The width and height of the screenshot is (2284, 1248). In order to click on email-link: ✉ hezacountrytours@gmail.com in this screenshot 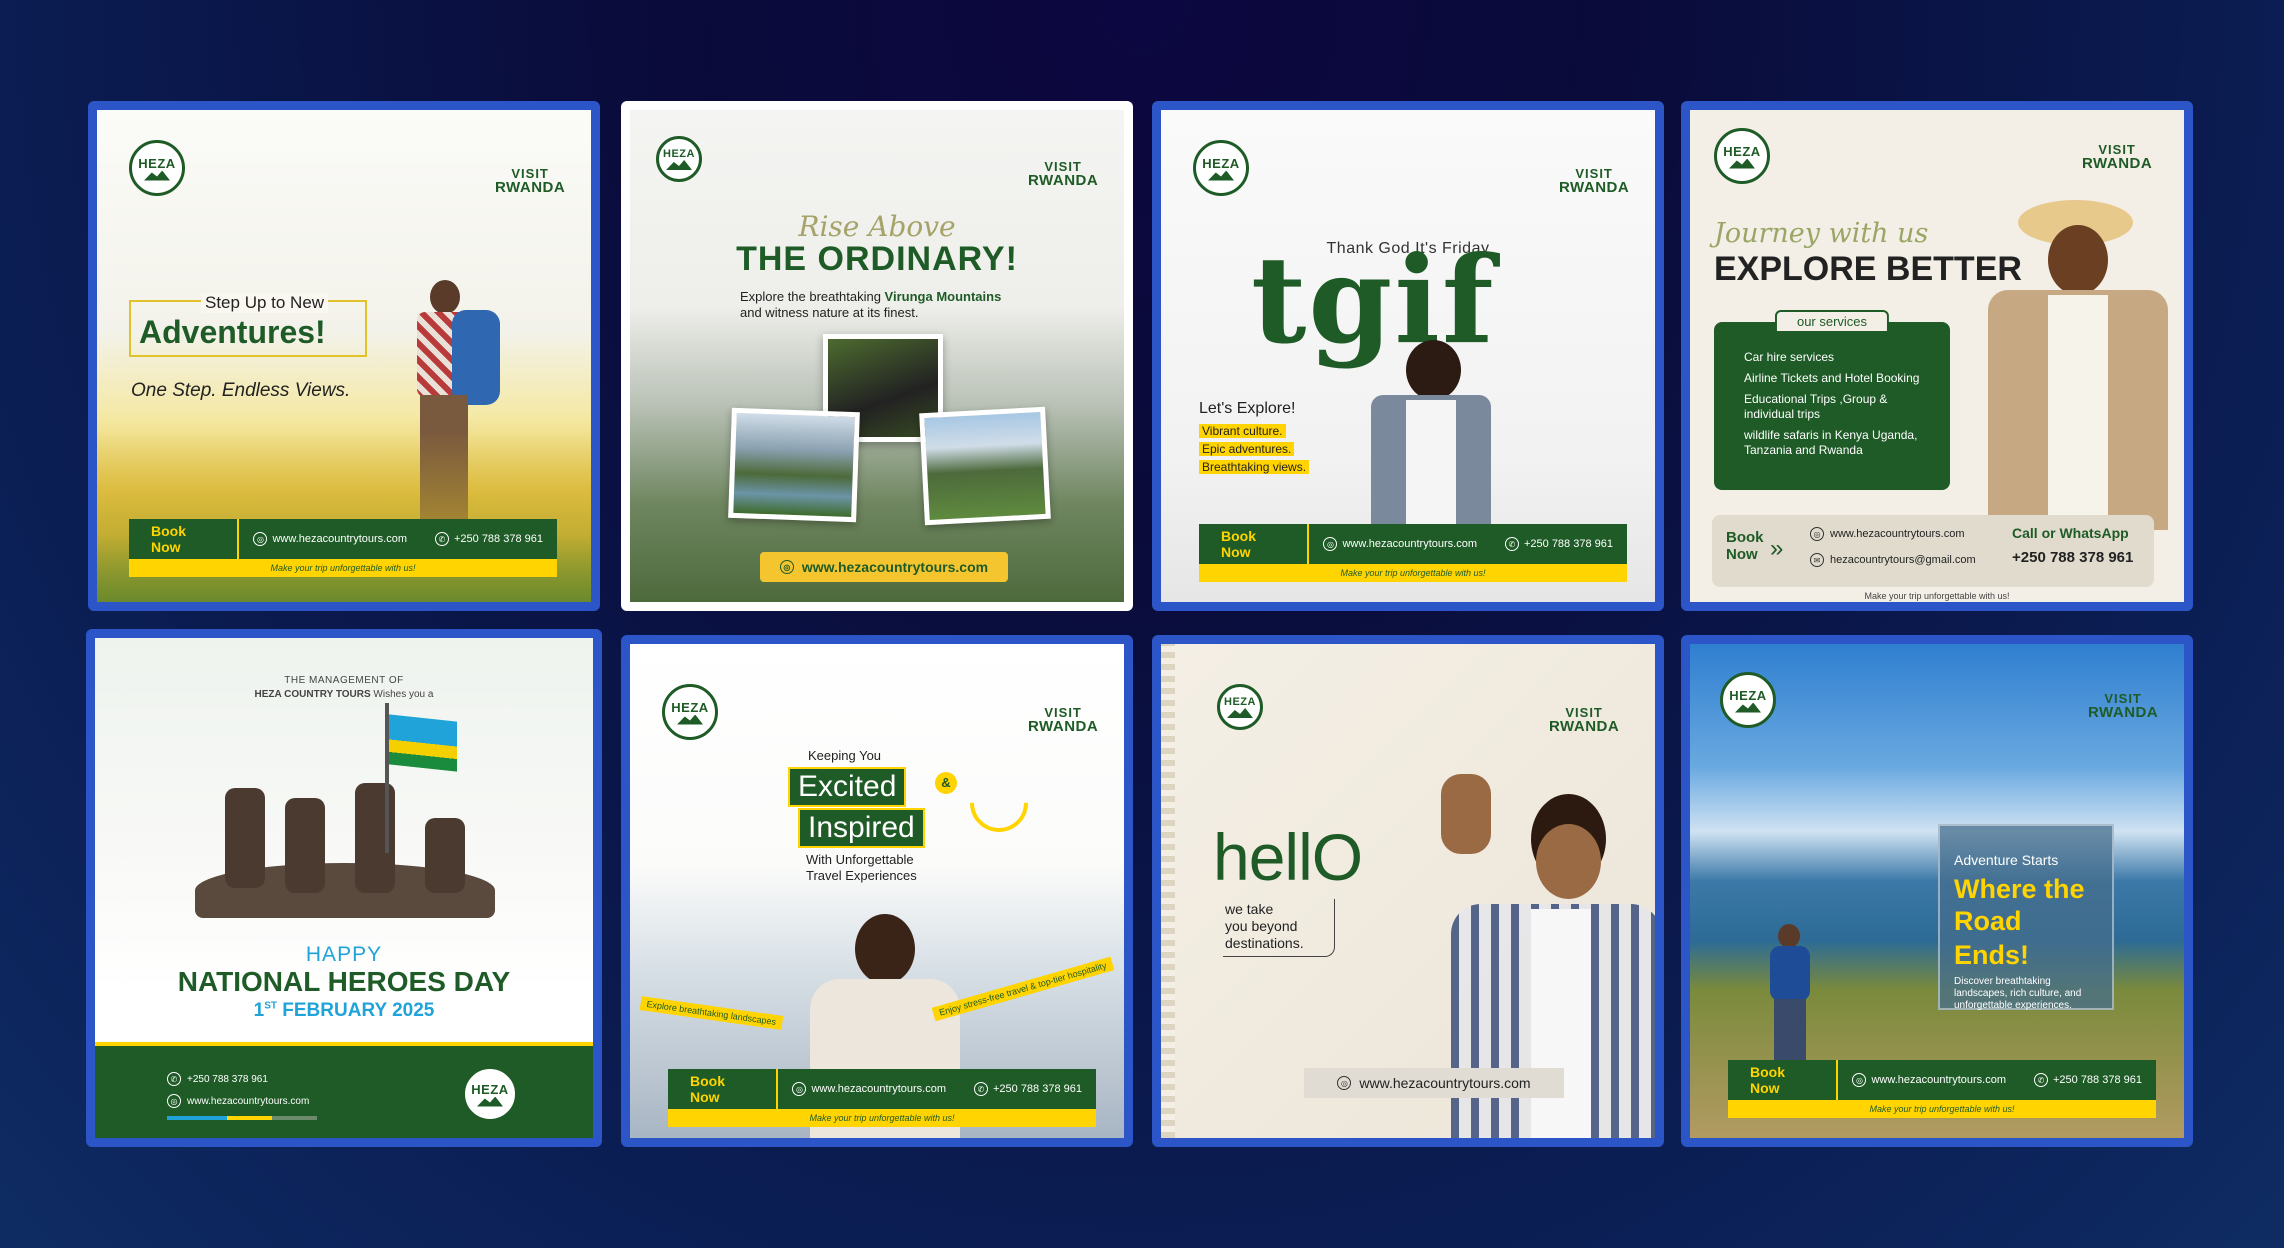, I will do `click(1893, 560)`.